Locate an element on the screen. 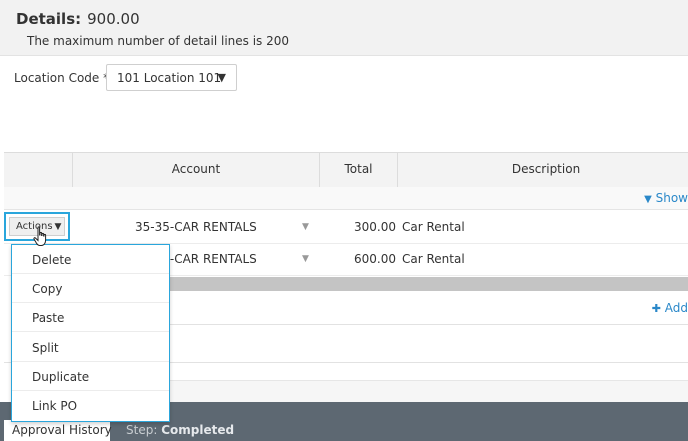  step-status: Step: Completed is located at coordinates (180, 430).